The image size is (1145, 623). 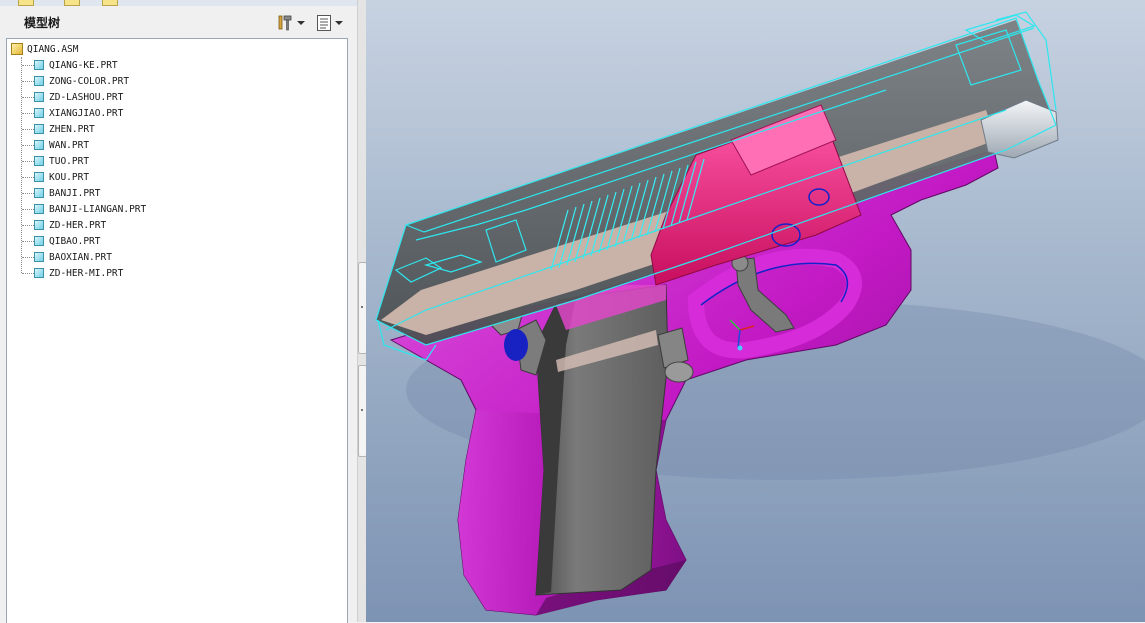 I want to click on tree-display-icon, so click(x=324, y=23).